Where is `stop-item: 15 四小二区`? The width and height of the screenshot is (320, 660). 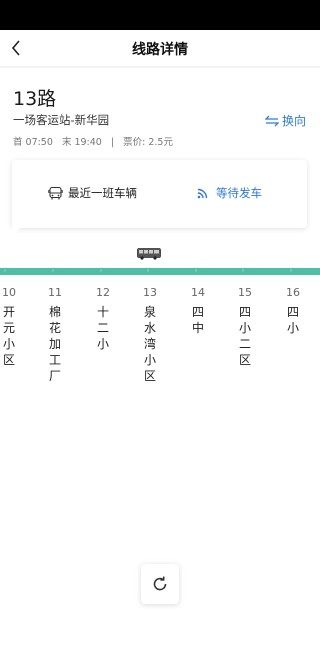
stop-item: 15 四小二区 is located at coordinates (248, 327).